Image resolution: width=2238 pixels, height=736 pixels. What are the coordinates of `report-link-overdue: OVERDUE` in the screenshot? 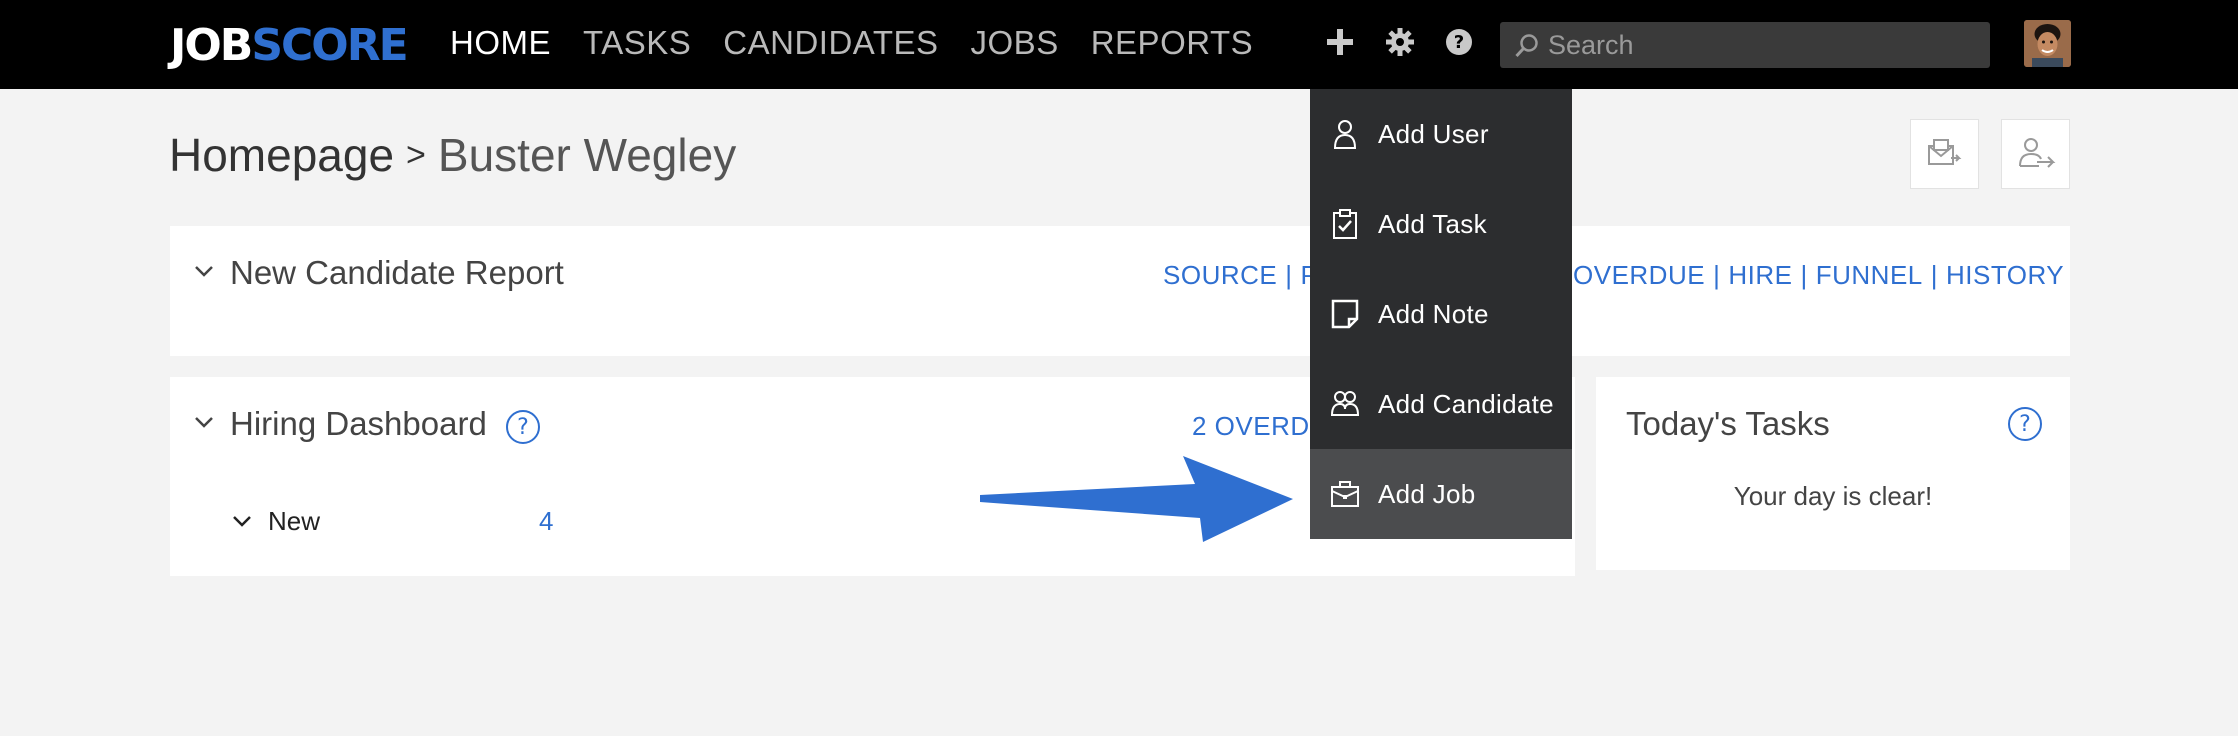 It's located at (1639, 275).